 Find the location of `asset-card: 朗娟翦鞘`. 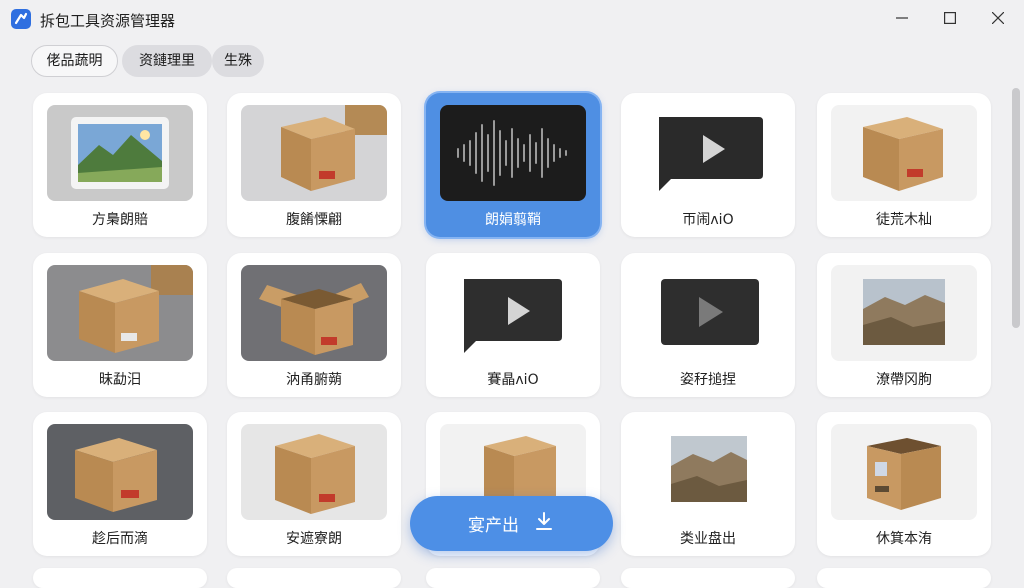

asset-card: 朗娟翦鞘 is located at coordinates (513, 165).